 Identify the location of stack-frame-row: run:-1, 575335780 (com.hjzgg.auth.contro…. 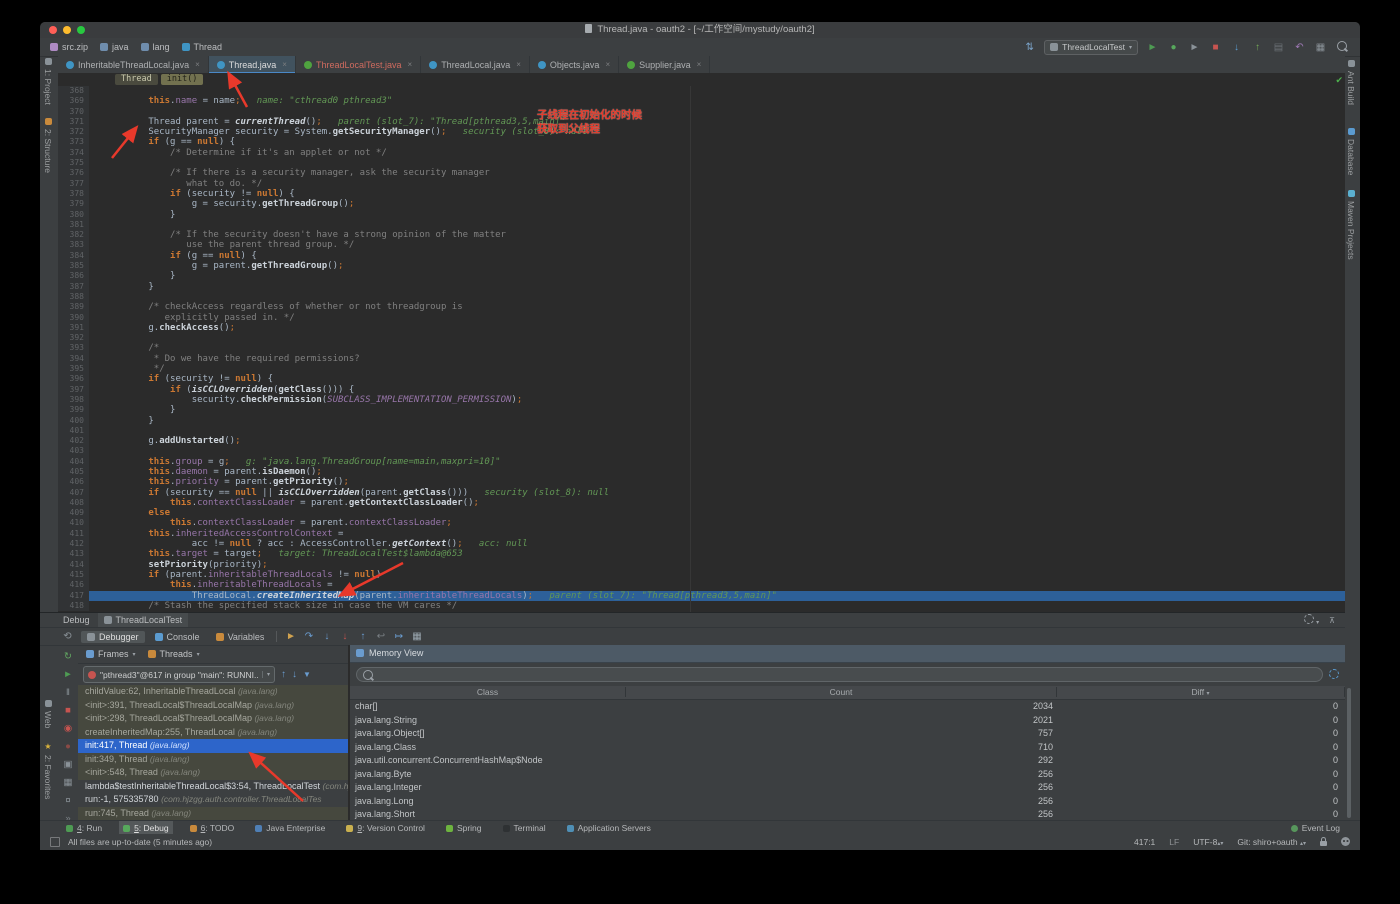
(213, 800).